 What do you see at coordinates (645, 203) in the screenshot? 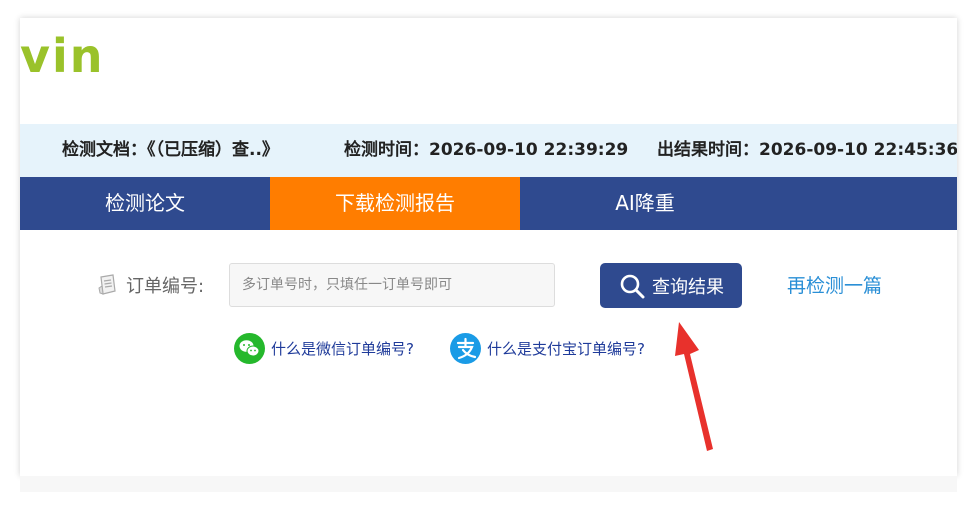
I see `tab-ai-rewrite: AI降重` at bounding box center [645, 203].